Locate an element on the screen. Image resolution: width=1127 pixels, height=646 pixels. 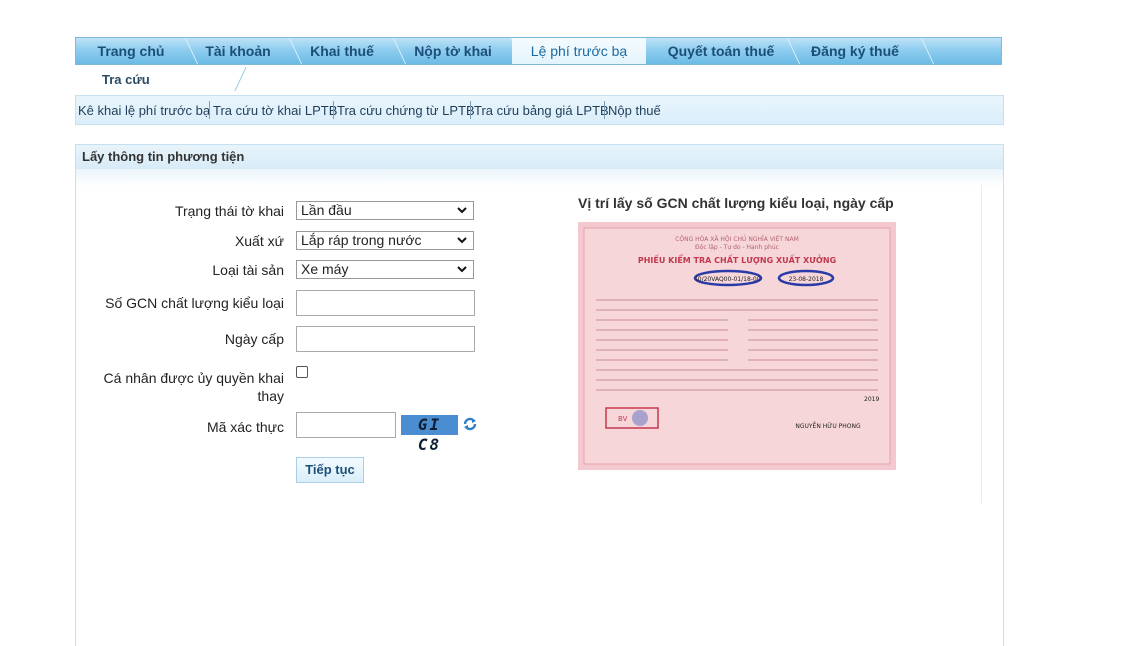
menu-lookup-declaration: Tra cứu tờ khai LPTB is located at coordinates (275, 110).